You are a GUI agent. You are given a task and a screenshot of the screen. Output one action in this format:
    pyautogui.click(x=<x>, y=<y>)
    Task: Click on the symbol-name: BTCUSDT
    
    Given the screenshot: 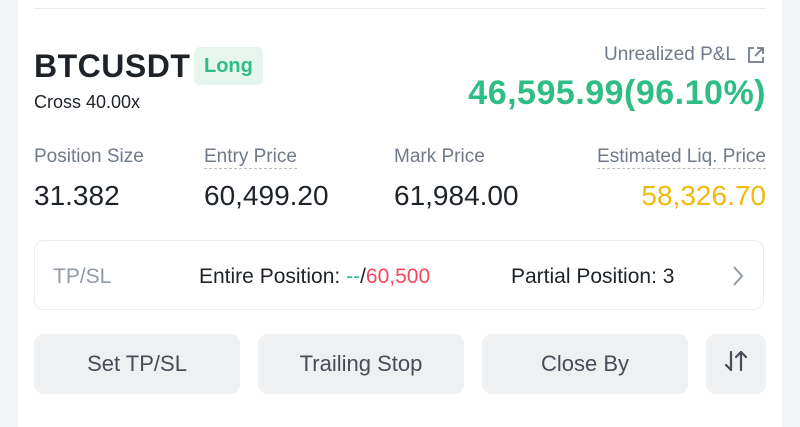 What is the action you would take?
    pyautogui.click(x=112, y=66)
    